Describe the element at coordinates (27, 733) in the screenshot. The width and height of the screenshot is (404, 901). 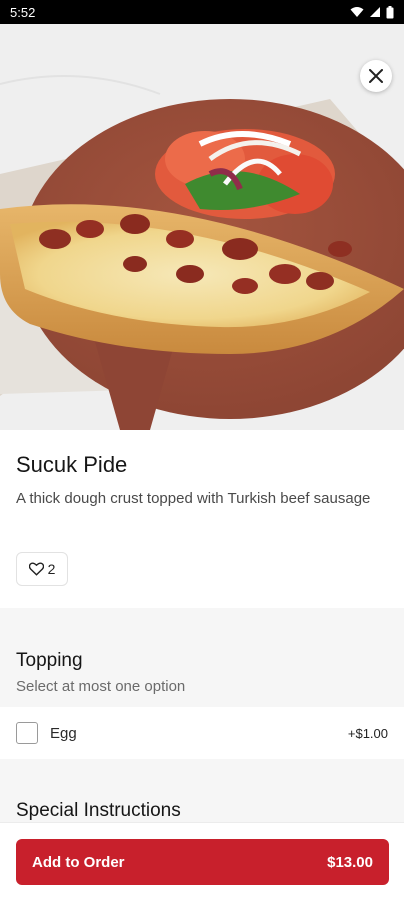
I see `egg-checkbox` at that location.